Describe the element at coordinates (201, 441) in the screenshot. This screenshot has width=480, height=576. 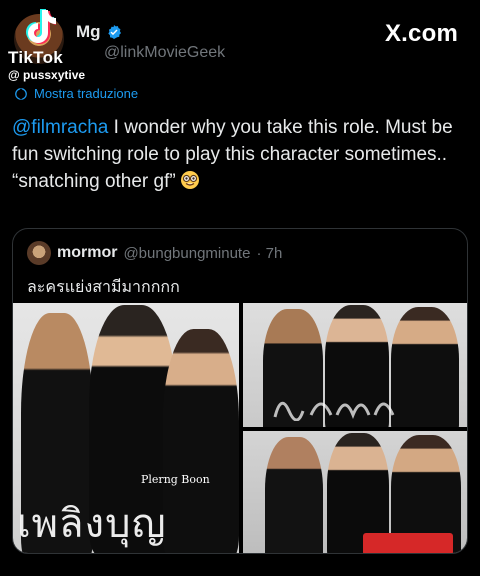
I see `figure-right` at that location.